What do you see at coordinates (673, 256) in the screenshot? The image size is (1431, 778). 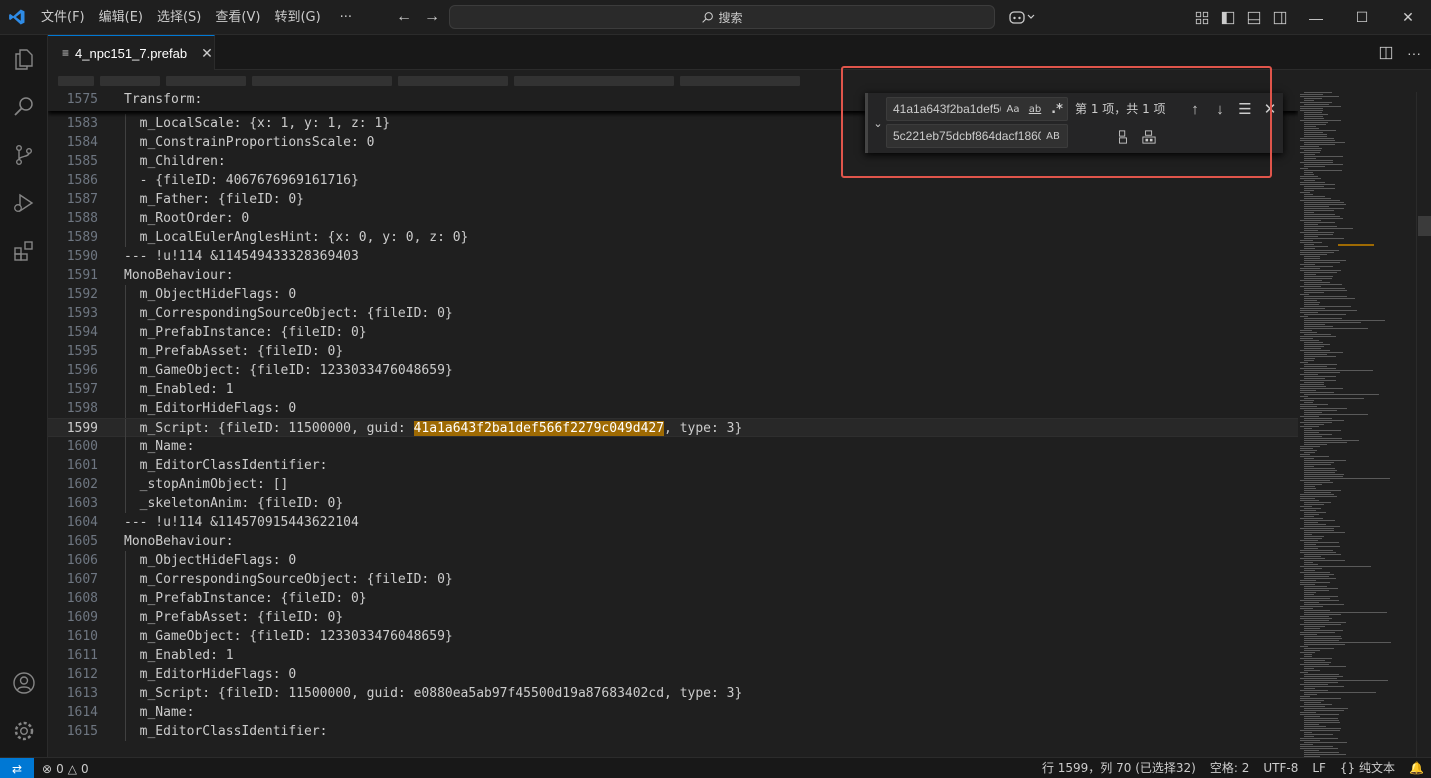 I see `code-line: 1590 --- !u!114 &114549433328369403` at bounding box center [673, 256].